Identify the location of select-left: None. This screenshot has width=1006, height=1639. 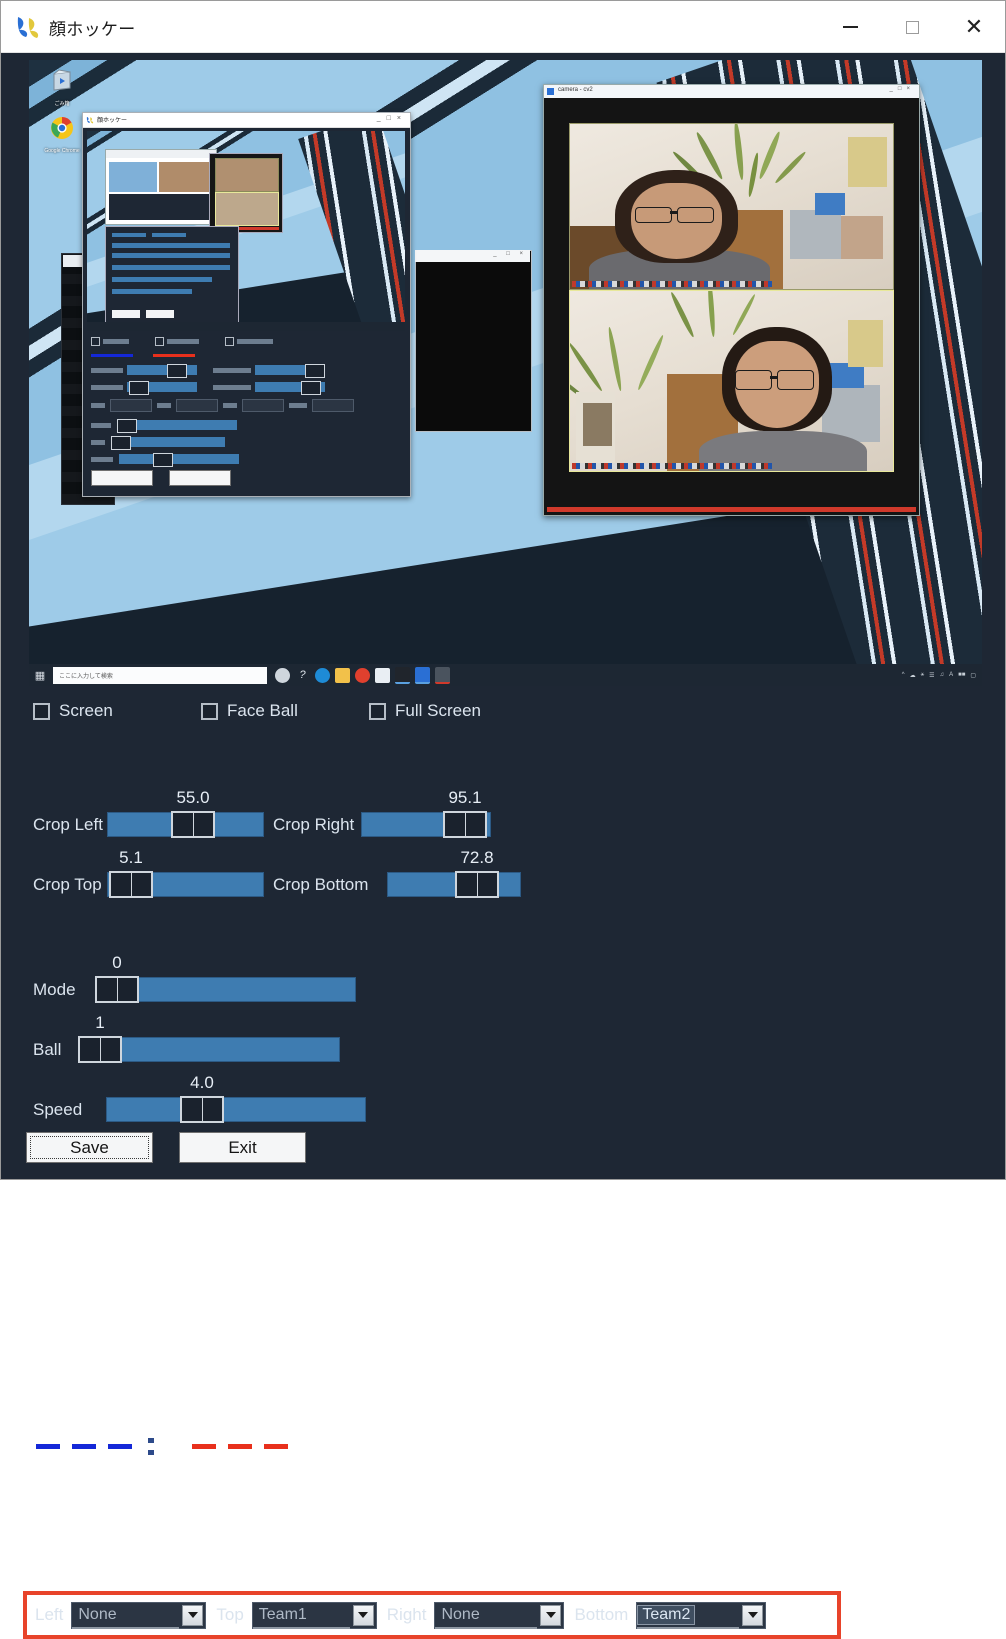
(139, 1615).